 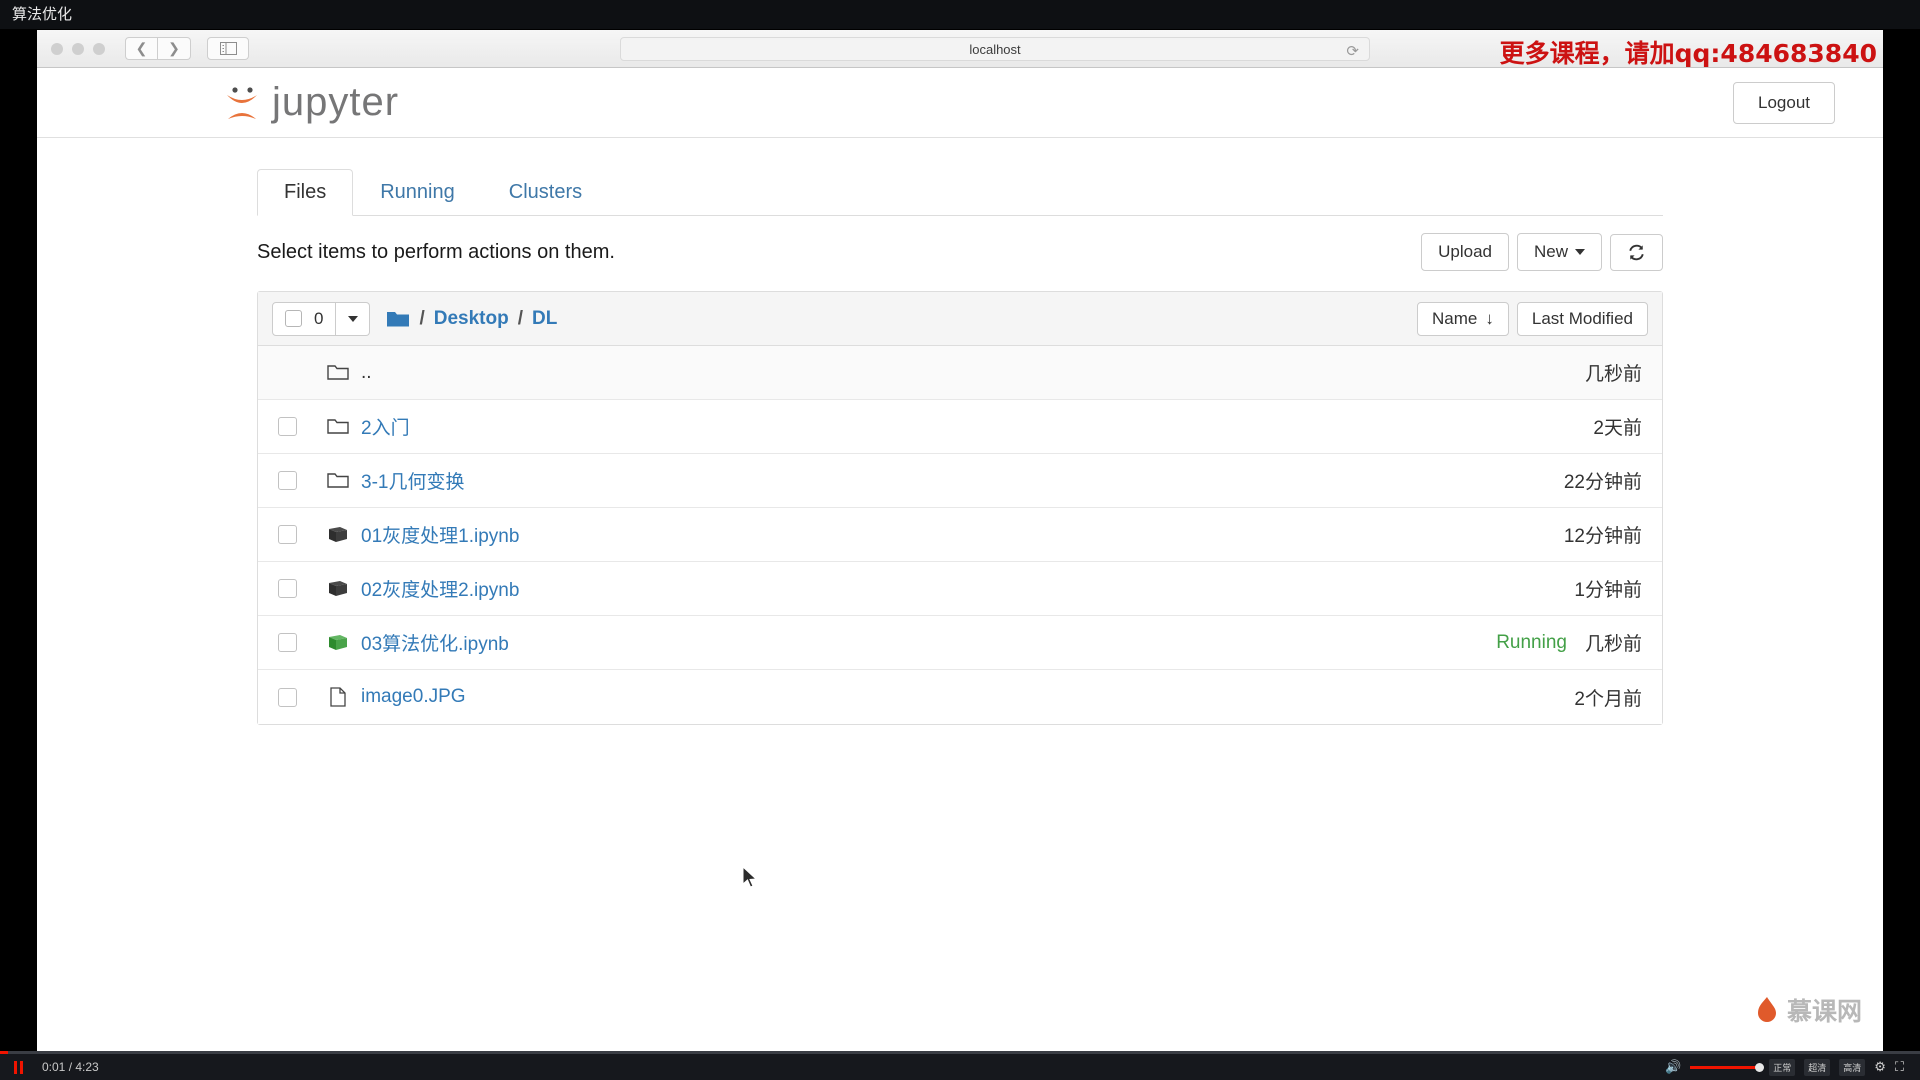 I want to click on row-right: Running 几秒前, so click(x=1569, y=642).